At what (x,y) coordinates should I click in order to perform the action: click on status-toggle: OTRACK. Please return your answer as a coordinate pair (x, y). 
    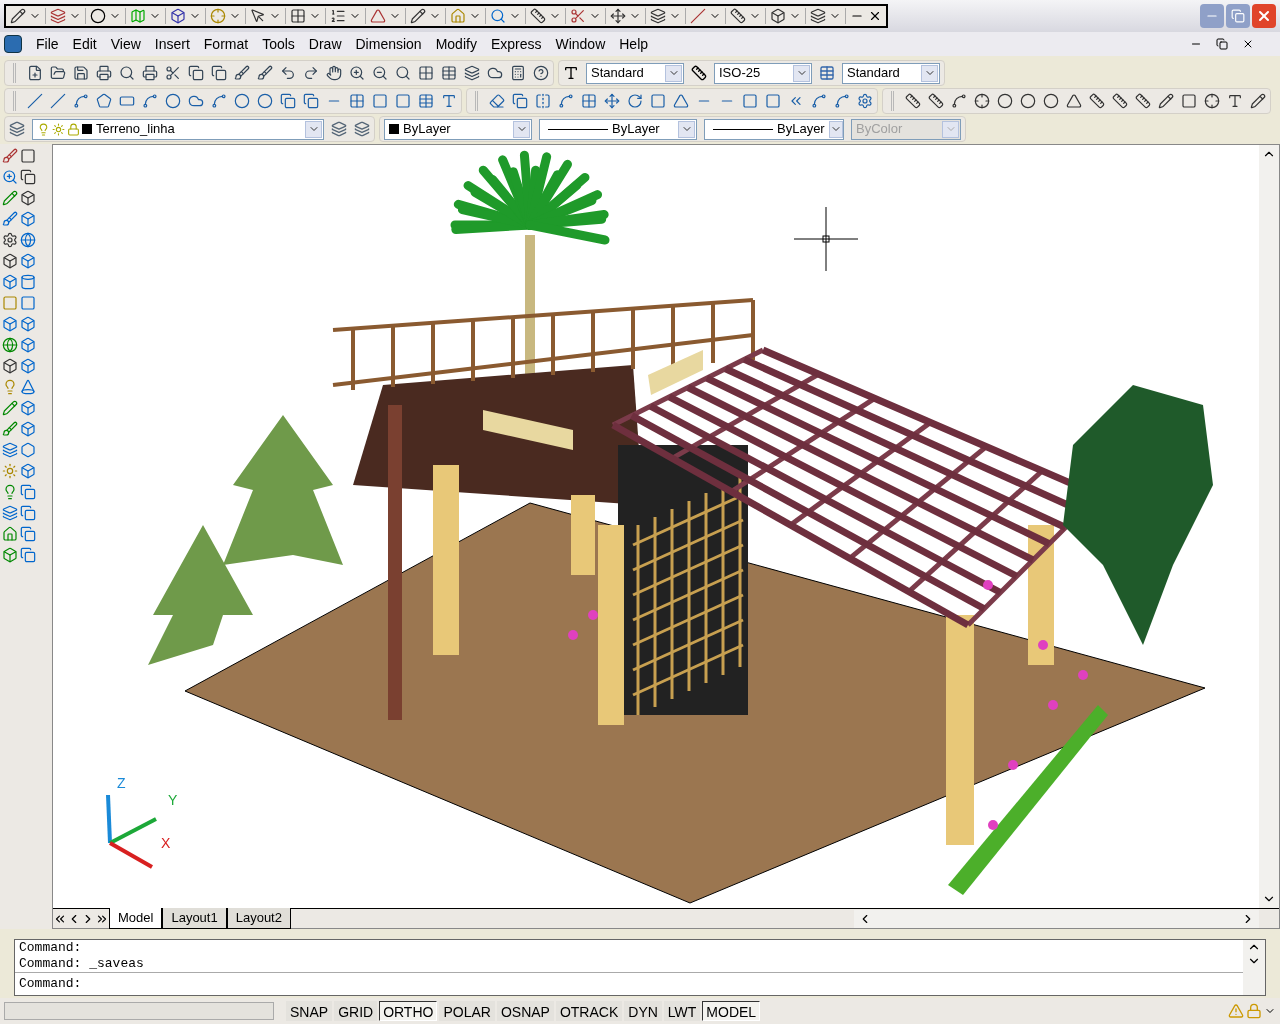
    Looking at the image, I should click on (589, 1011).